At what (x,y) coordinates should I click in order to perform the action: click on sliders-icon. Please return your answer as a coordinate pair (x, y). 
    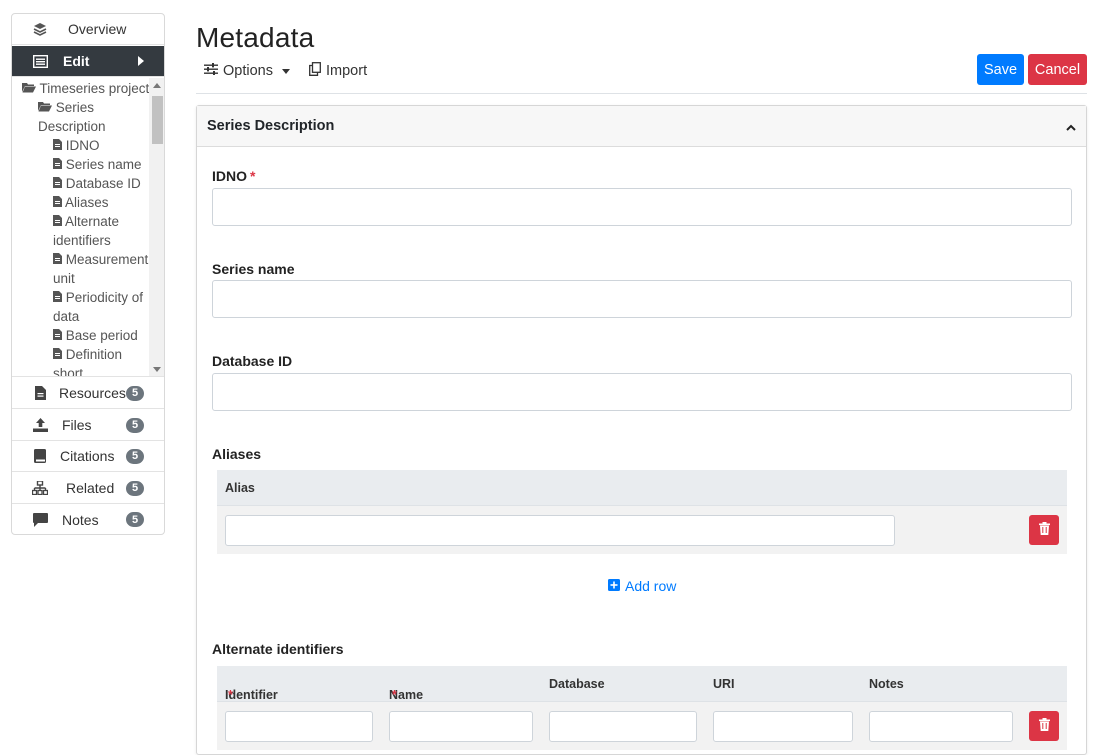
    Looking at the image, I should click on (211, 71).